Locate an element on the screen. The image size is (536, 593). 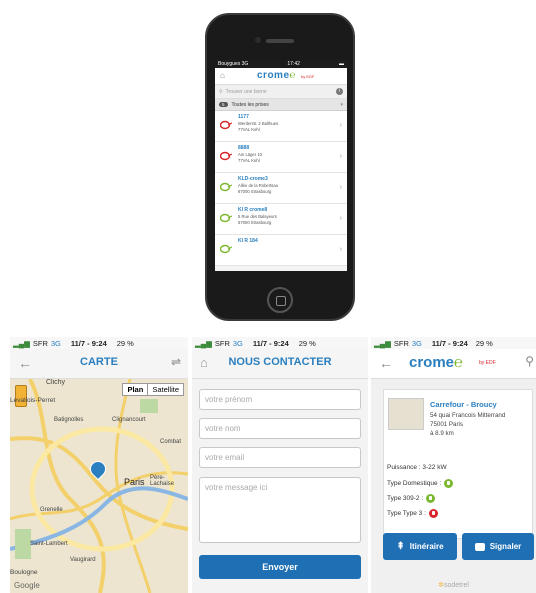
plug-type3-row: Type Type 3 : is located at coordinates (412, 513).